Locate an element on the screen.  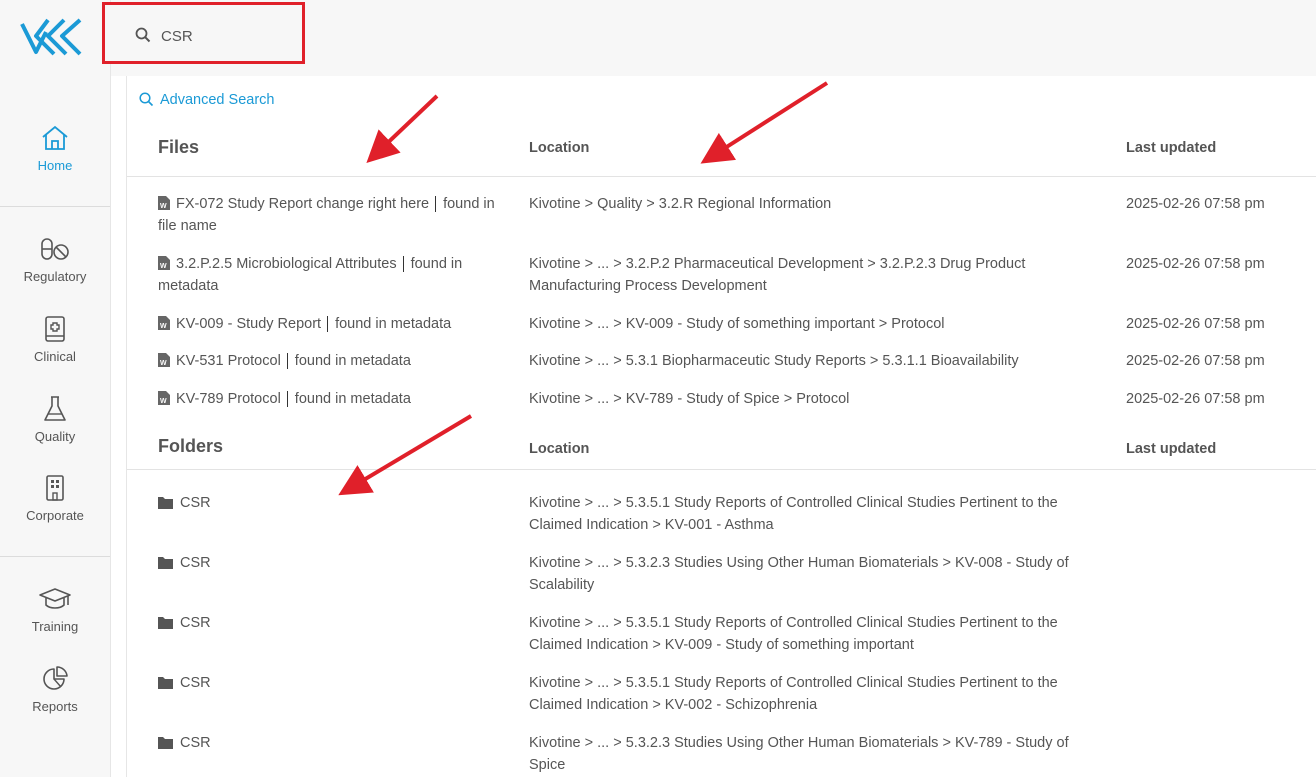
sidebar-item-training: Training is located at coordinates (55, 620).